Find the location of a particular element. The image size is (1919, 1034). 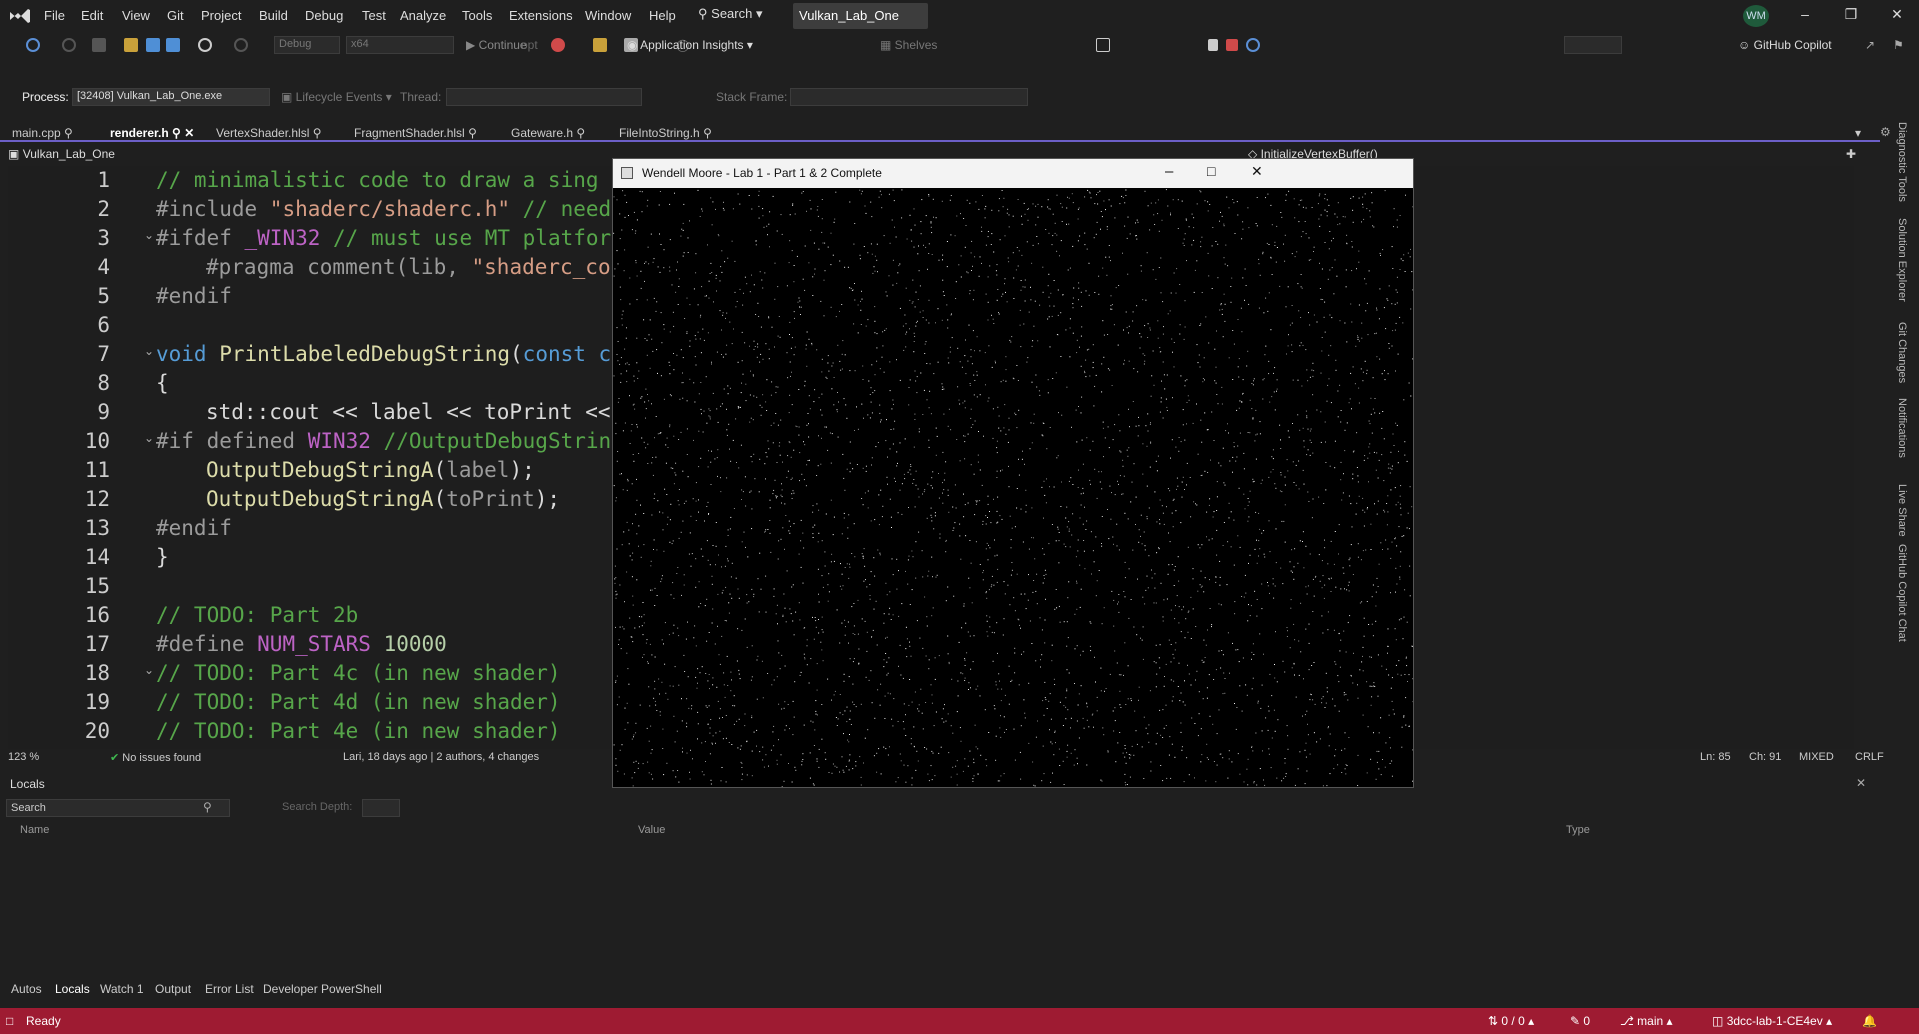

tab-main-cpp: main.cpp ⚲ is located at coordinates (42, 133).